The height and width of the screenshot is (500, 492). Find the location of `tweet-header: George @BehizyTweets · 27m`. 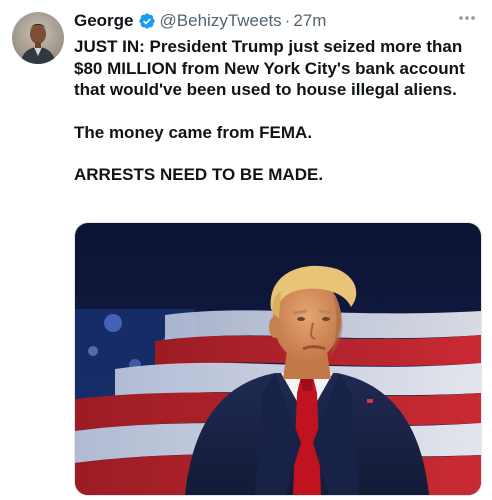

tweet-header: George @BehizyTweets · 27m is located at coordinates (263, 21).